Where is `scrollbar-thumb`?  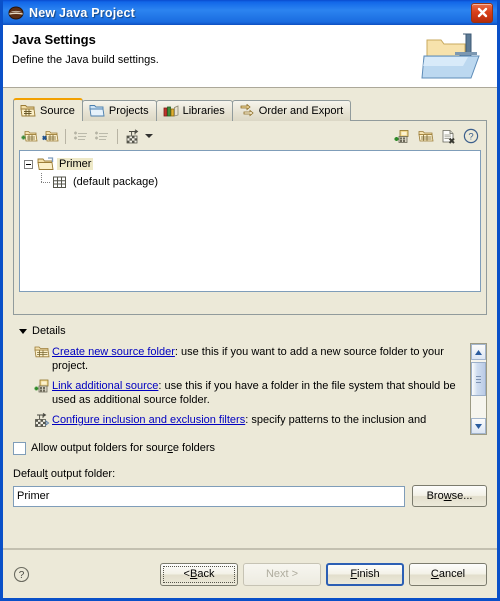
scrollbar-thumb is located at coordinates (478, 379).